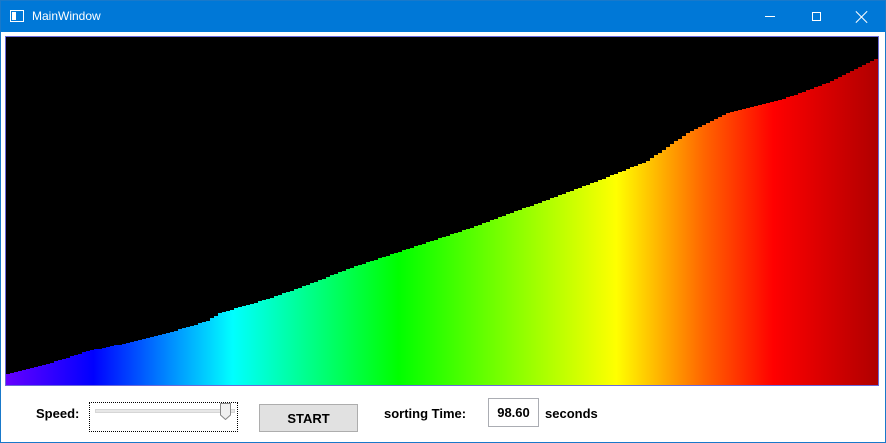  I want to click on close-button, so click(862, 16).